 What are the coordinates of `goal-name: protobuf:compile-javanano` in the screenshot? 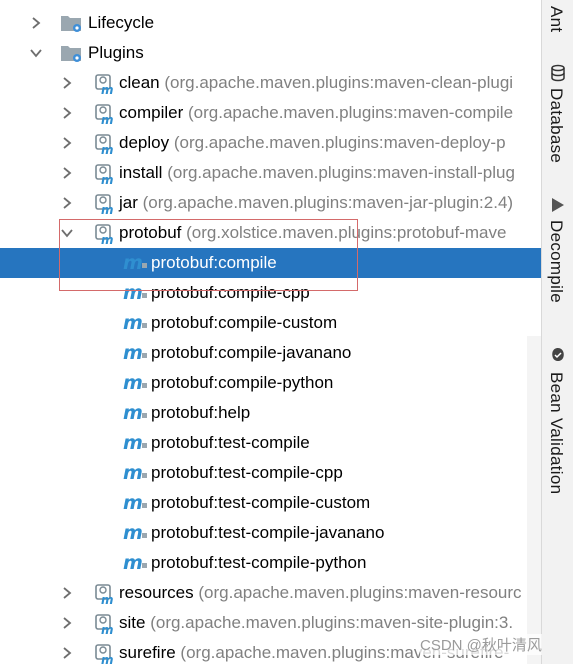 It's located at (251, 352).